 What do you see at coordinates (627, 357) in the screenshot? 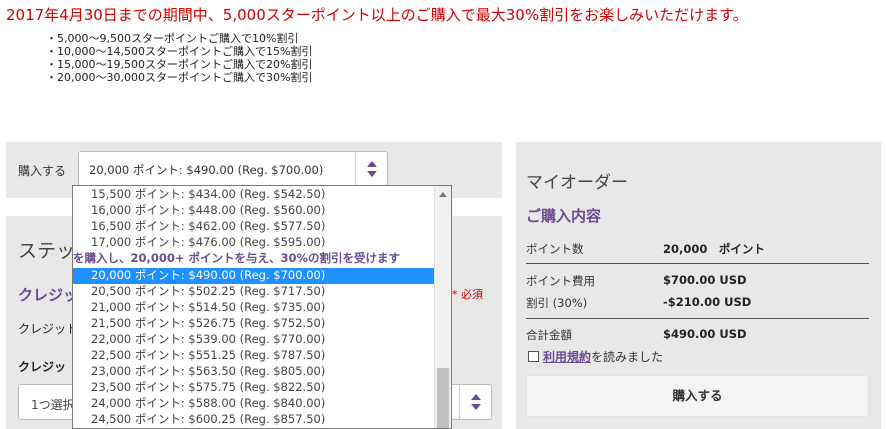
I see `terms-text: を読みました` at bounding box center [627, 357].